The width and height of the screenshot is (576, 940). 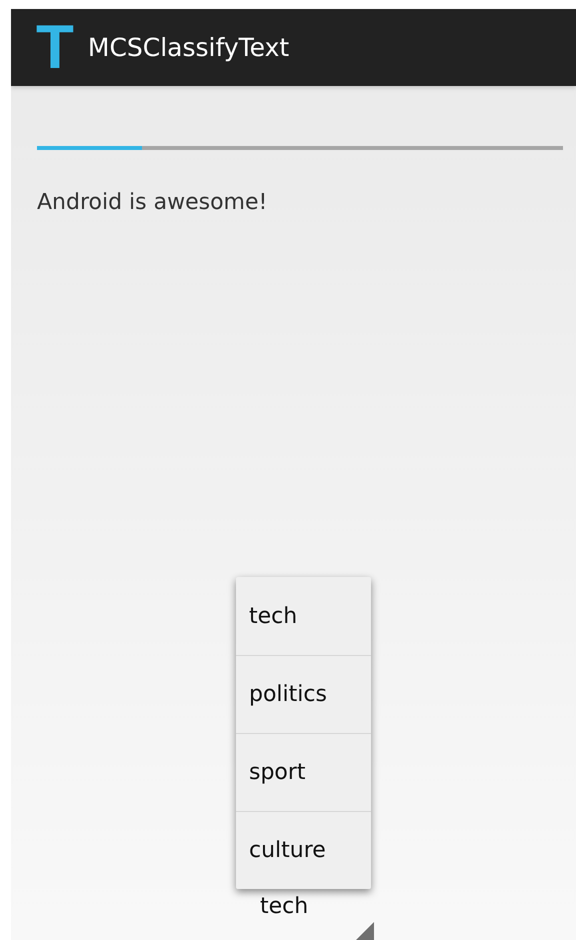 What do you see at coordinates (303, 694) in the screenshot?
I see `dropdown-option: politics` at bounding box center [303, 694].